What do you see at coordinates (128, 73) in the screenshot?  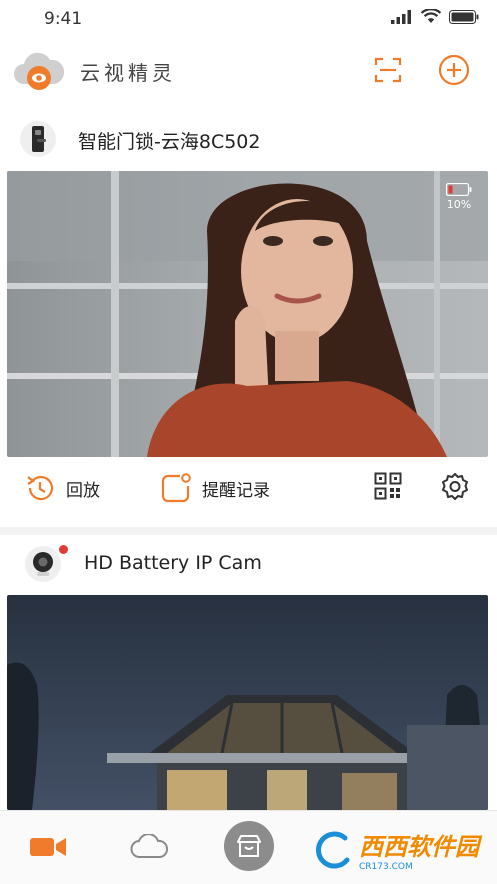 I see `app-title: 云视精灵` at bounding box center [128, 73].